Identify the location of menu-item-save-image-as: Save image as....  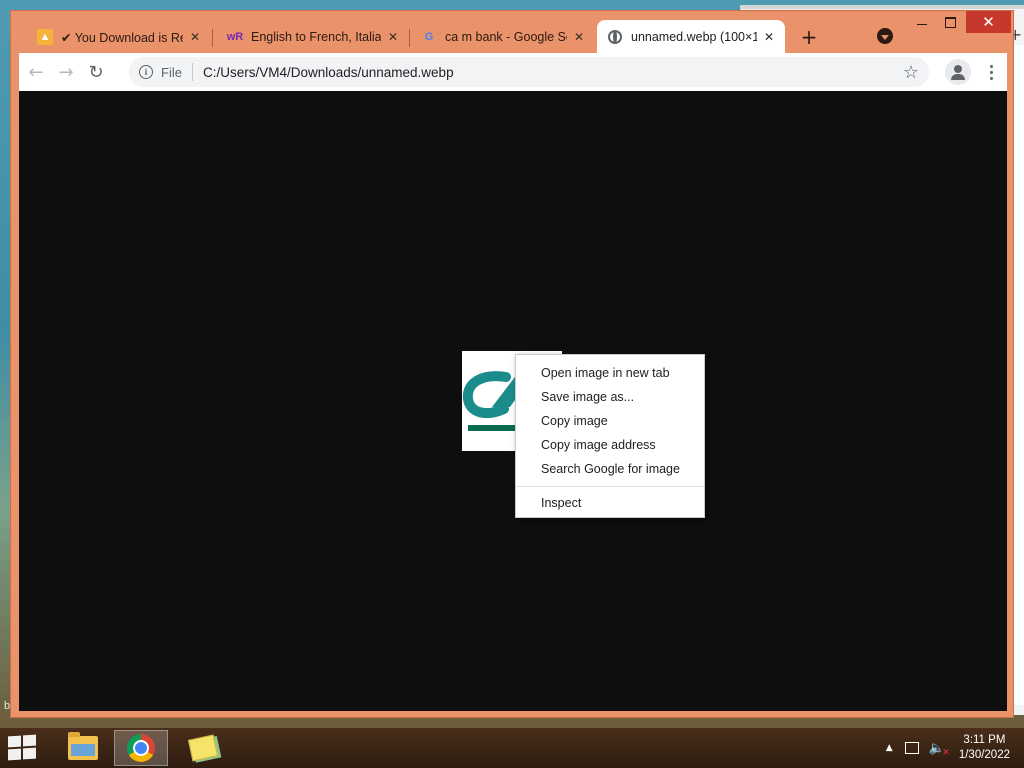
(610, 397).